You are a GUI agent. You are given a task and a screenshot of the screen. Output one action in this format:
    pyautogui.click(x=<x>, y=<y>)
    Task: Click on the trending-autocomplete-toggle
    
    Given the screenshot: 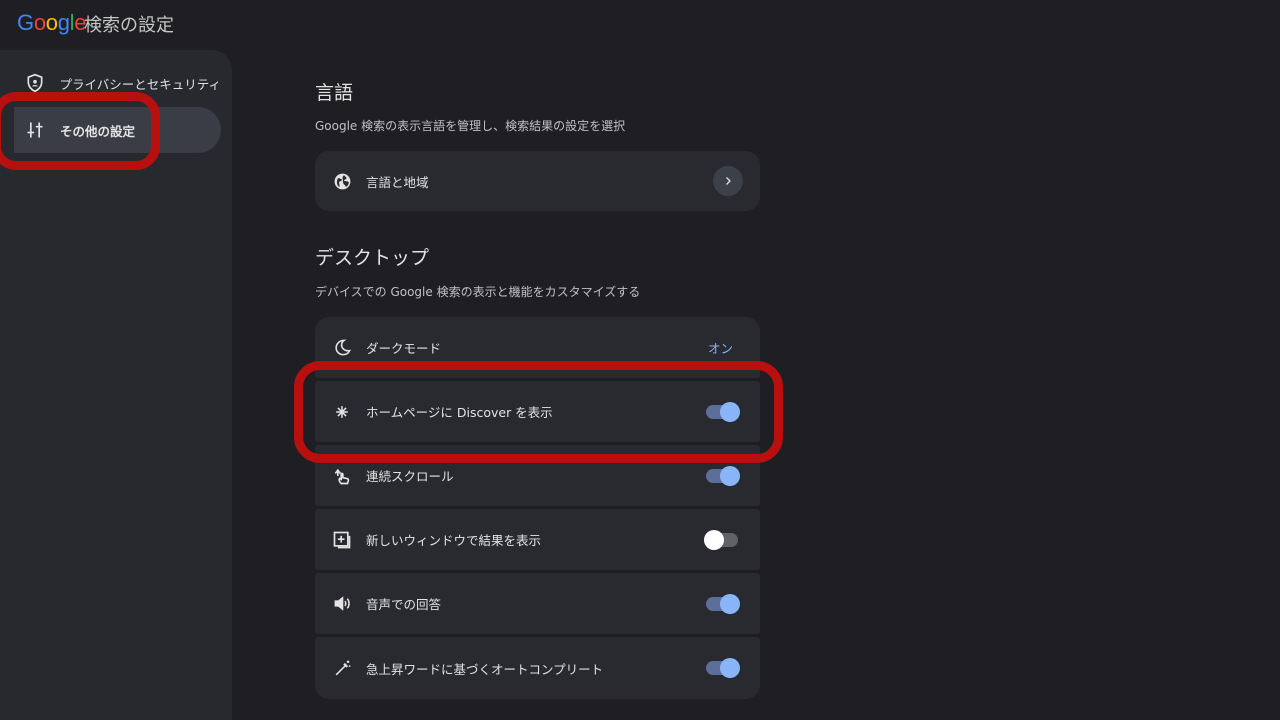 What is the action you would take?
    pyautogui.click(x=723, y=668)
    